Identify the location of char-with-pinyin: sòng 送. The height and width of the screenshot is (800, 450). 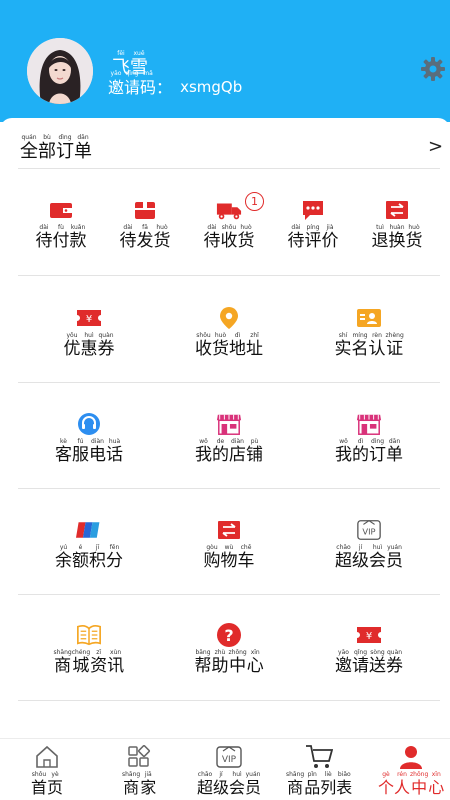
(377, 662).